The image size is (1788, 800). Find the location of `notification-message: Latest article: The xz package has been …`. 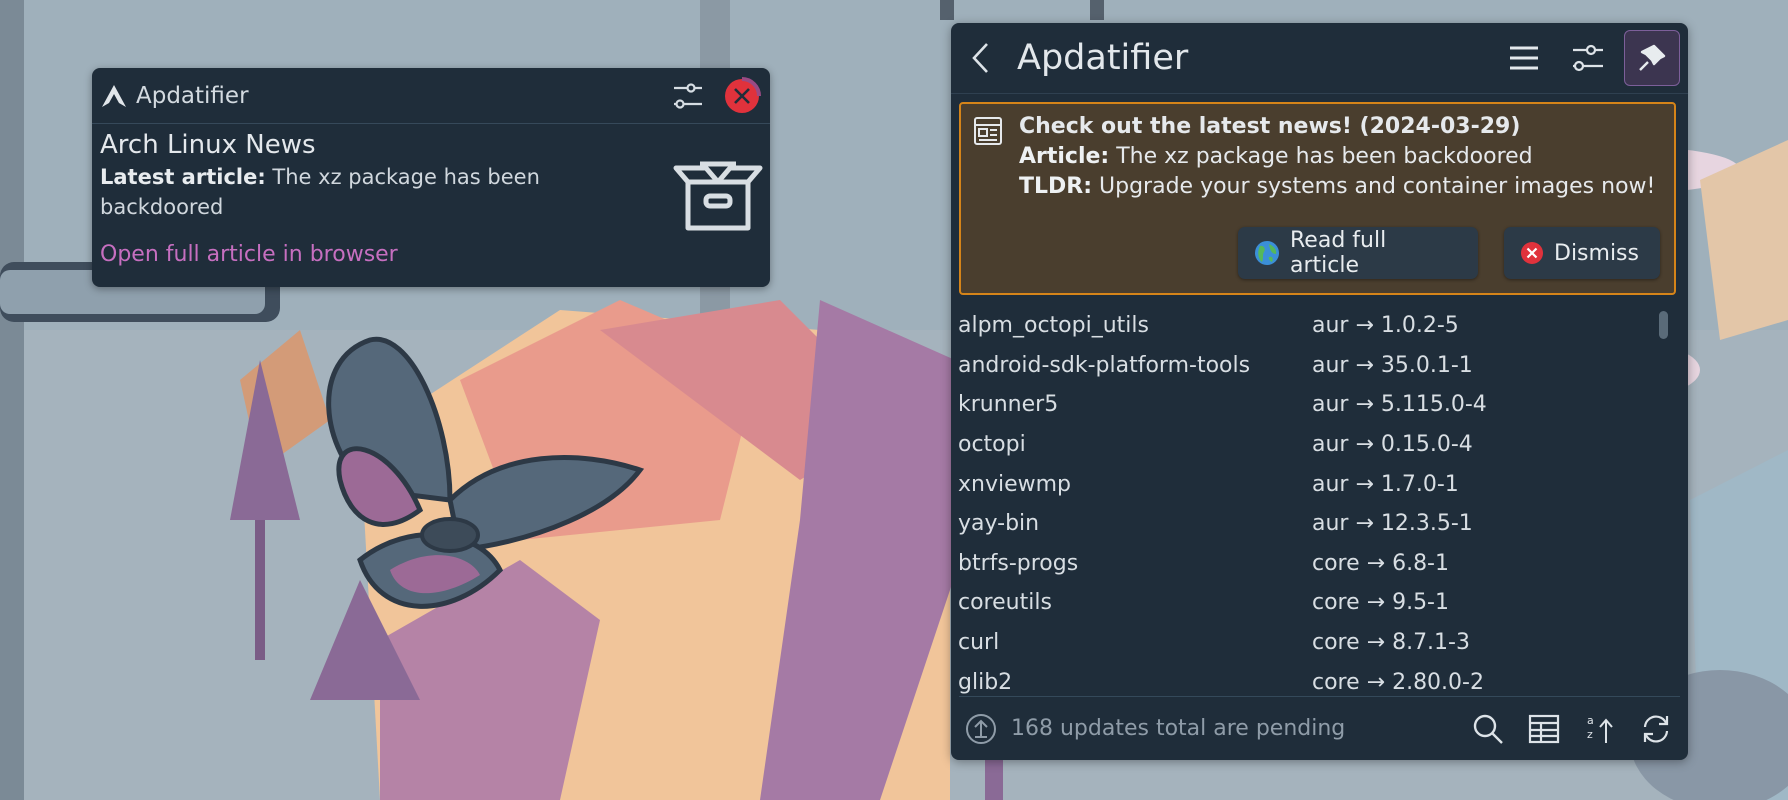

notification-message: Latest article: The xz package has been … is located at coordinates (320, 192).